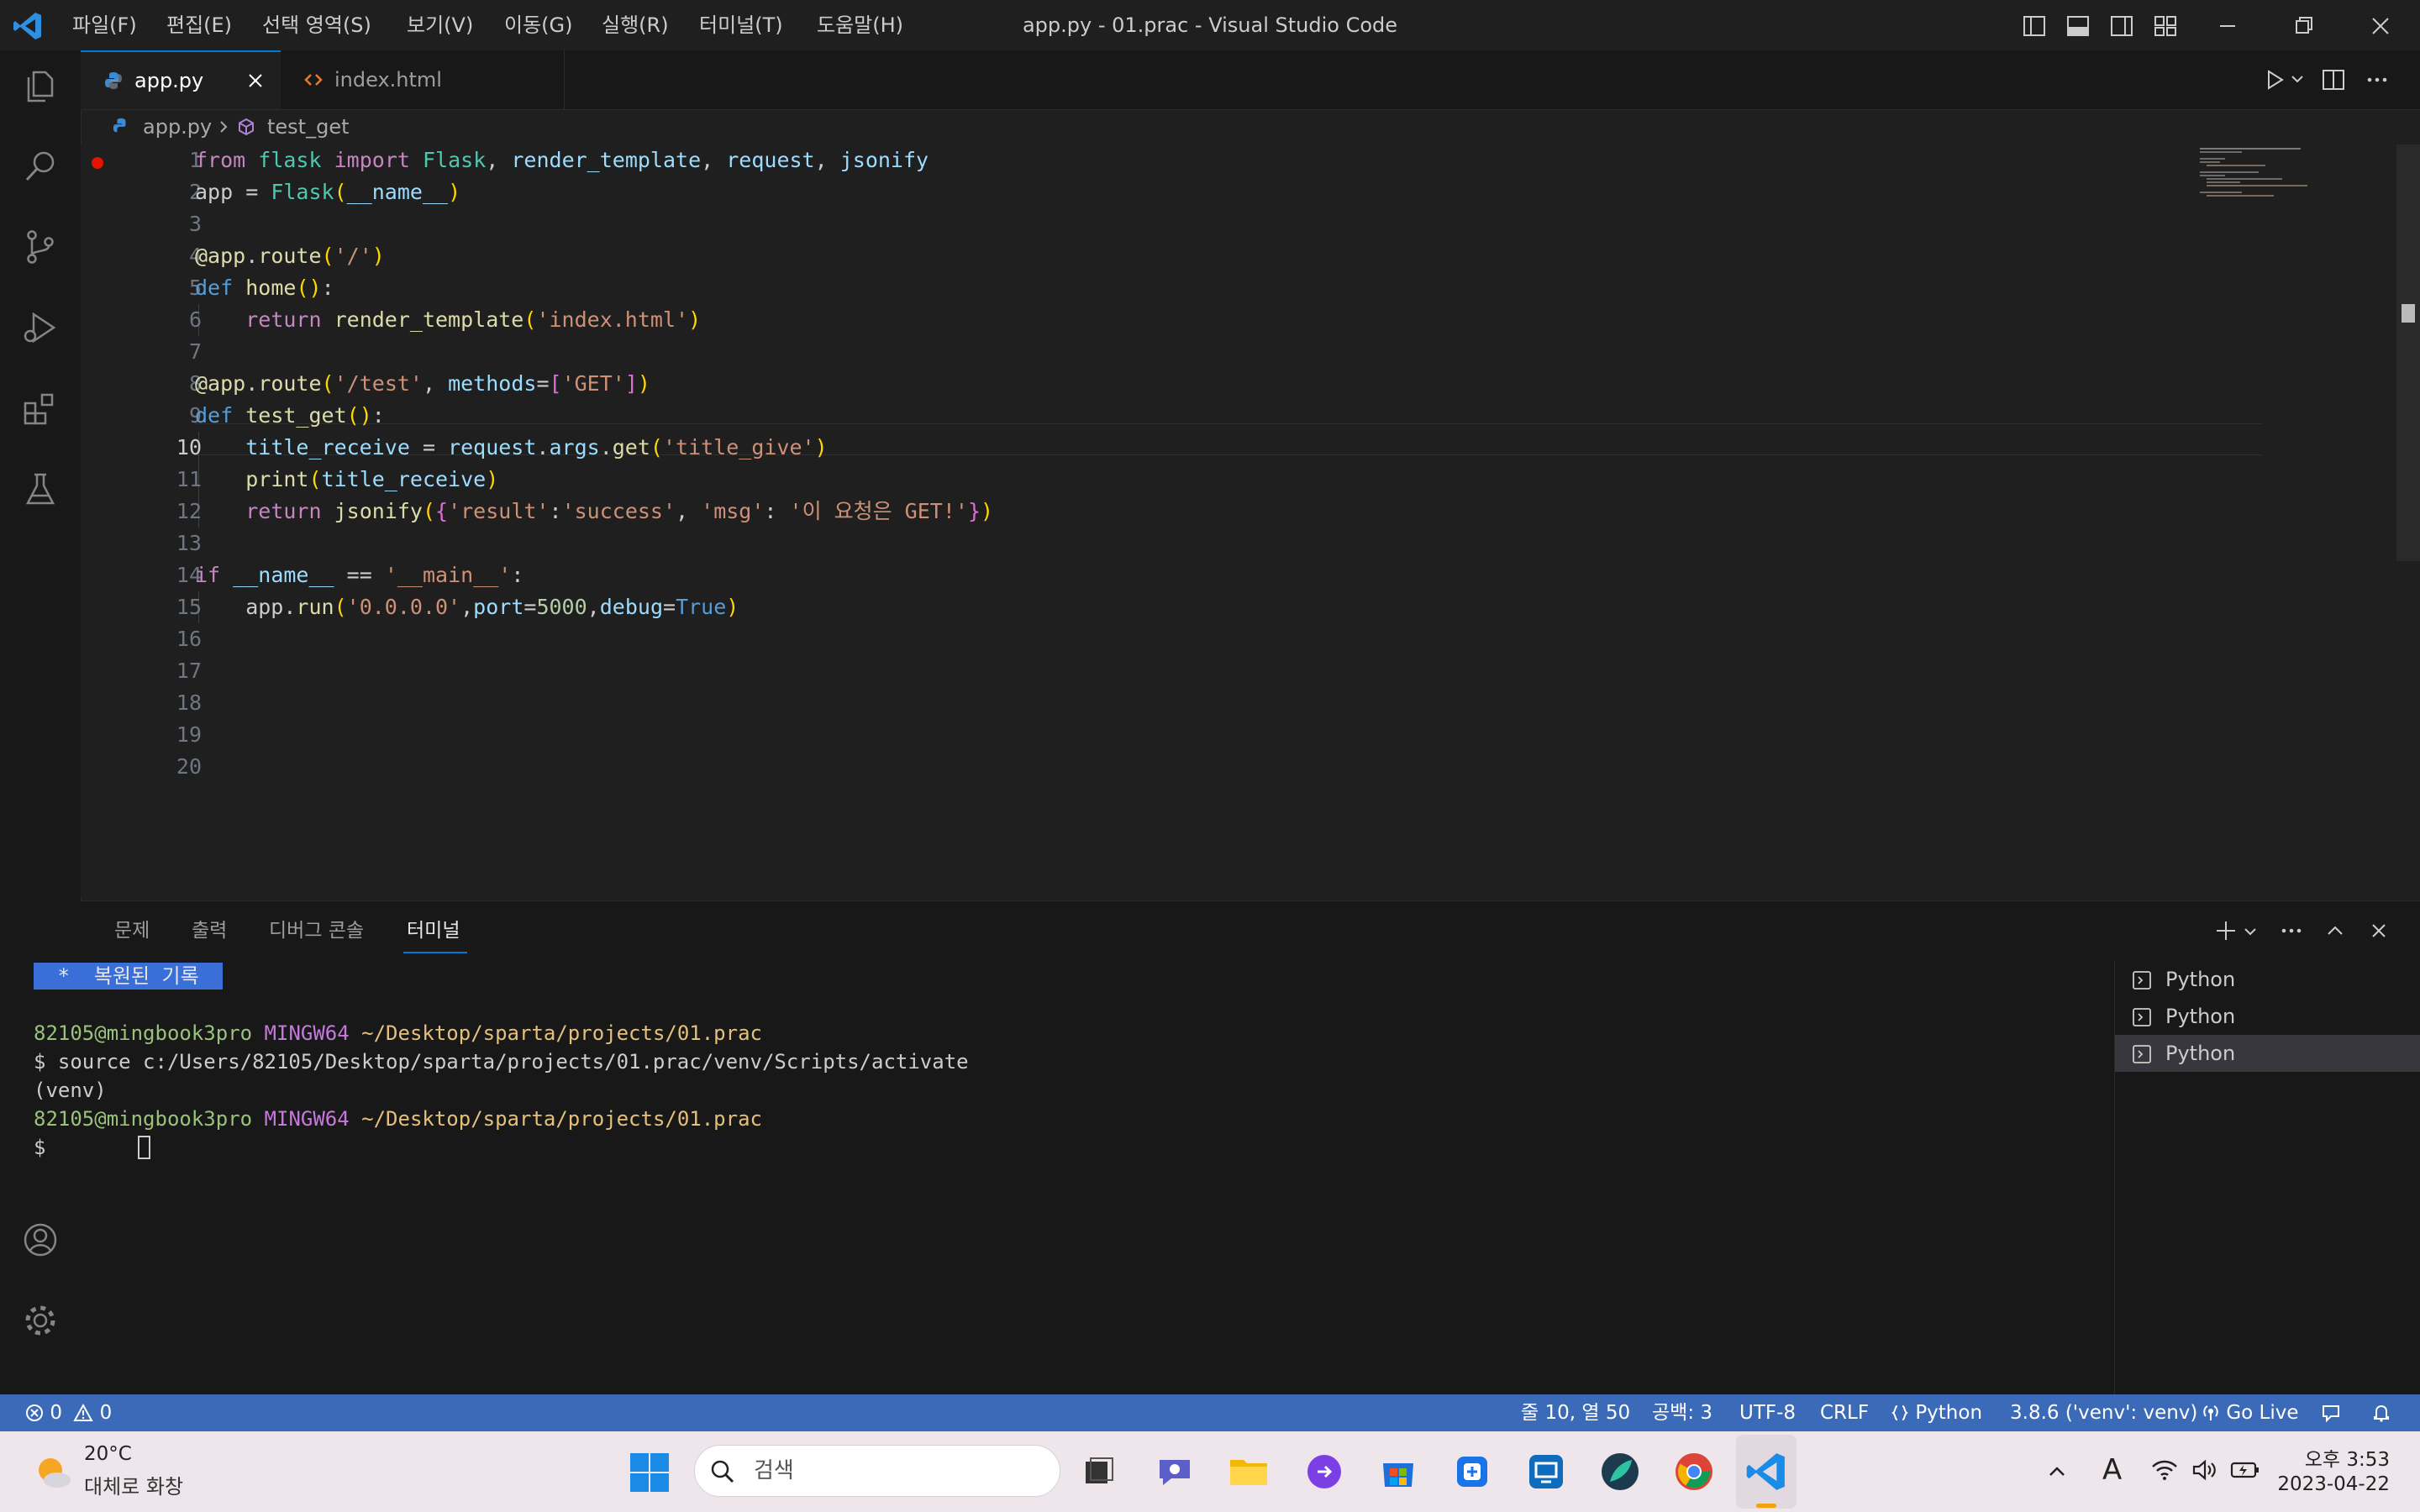 The width and height of the screenshot is (2420, 1512). What do you see at coordinates (423, 79) in the screenshot?
I see `tab-index-html: index.html` at bounding box center [423, 79].